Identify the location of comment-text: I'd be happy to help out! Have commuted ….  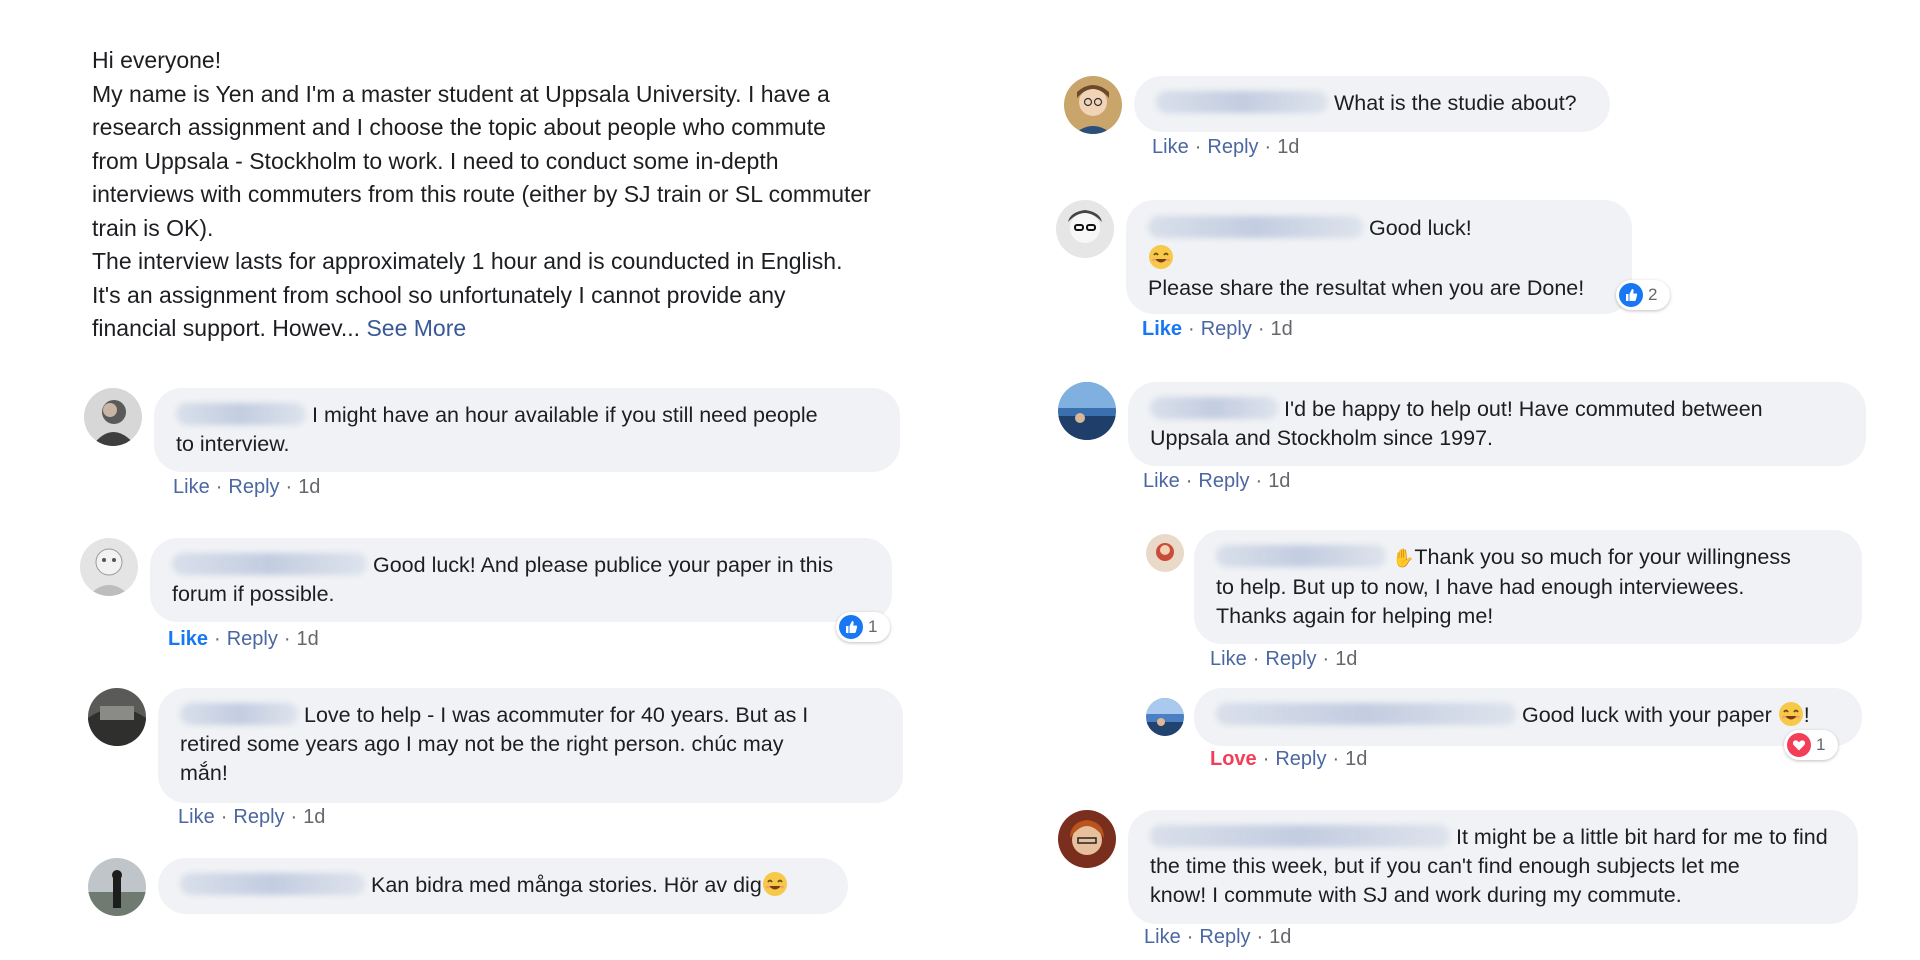
(1523, 409).